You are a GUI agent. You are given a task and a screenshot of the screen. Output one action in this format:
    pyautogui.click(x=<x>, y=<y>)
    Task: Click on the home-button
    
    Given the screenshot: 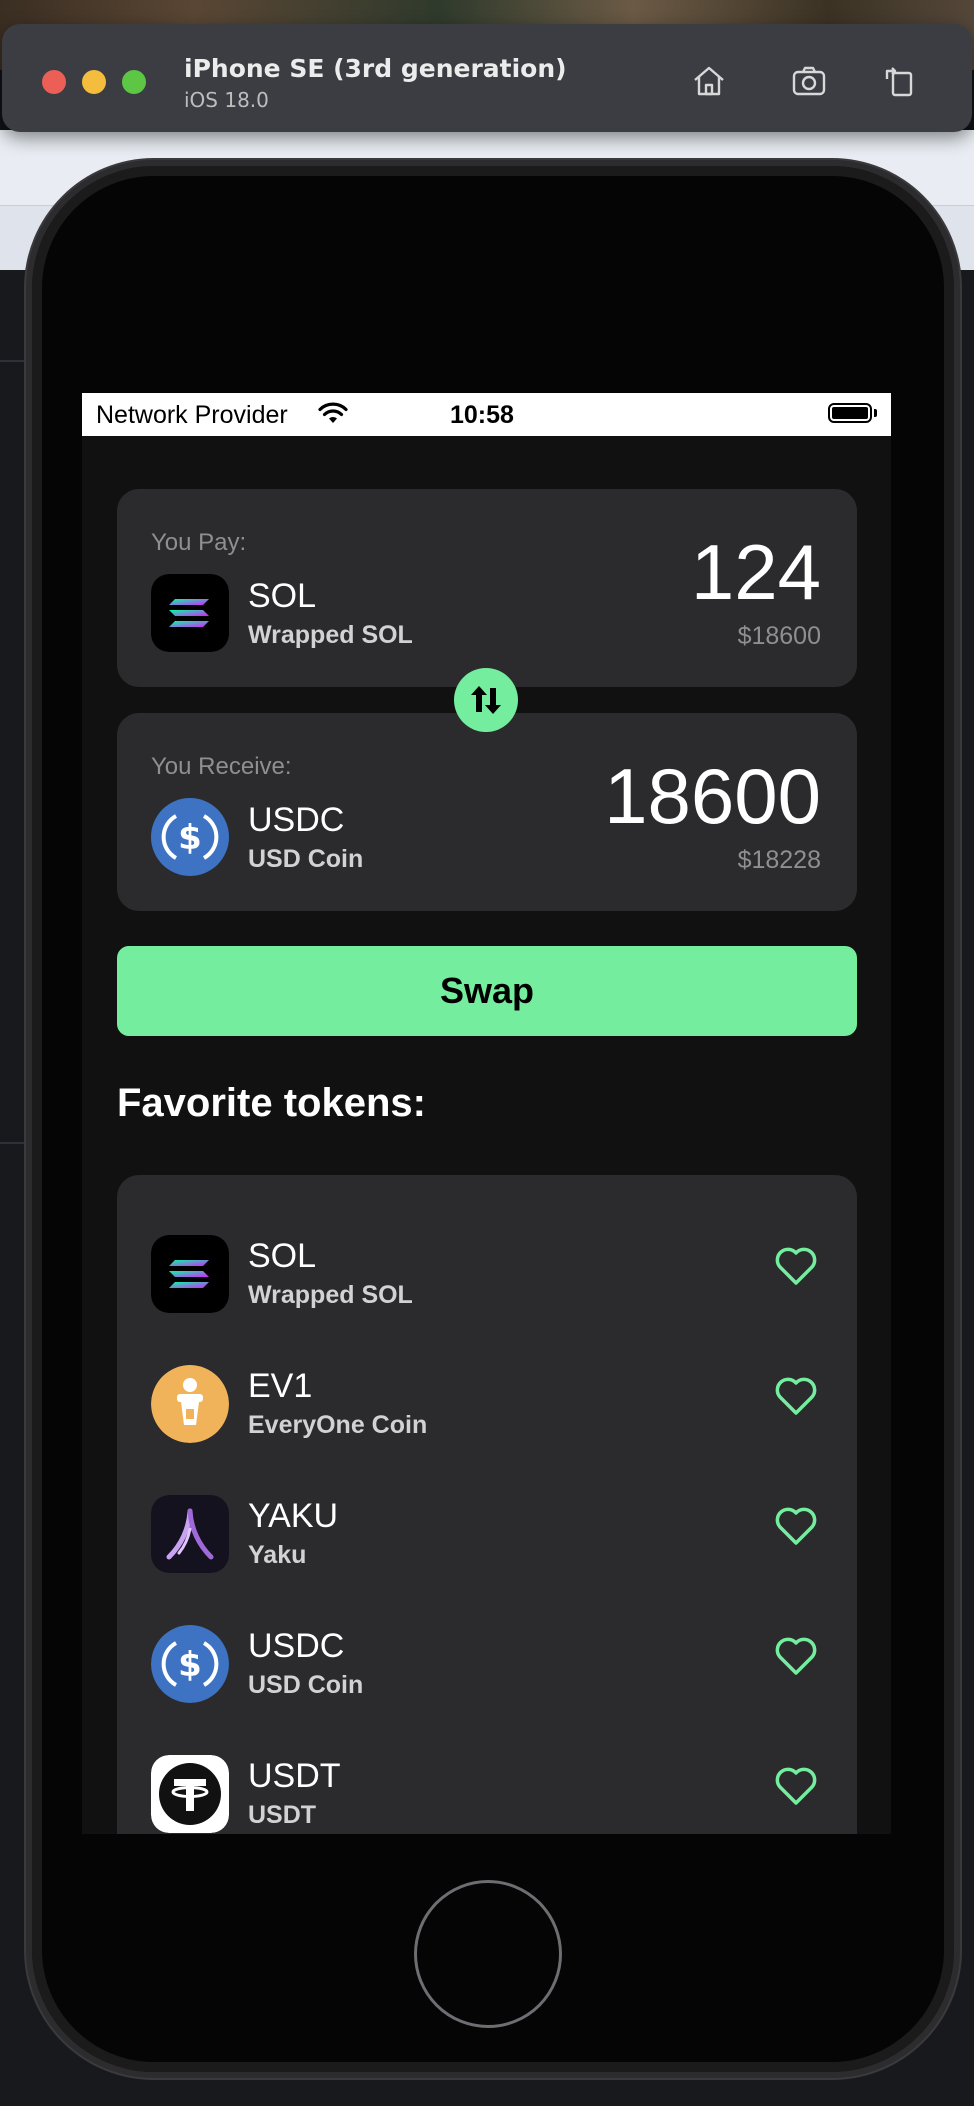 What is the action you would take?
    pyautogui.click(x=488, y=1954)
    